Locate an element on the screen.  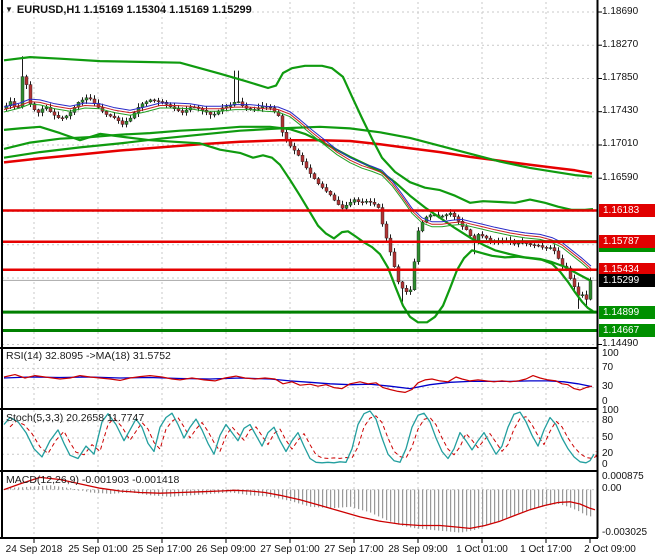
time-axis-label: 2 Oct 09:00 is located at coordinates (610, 549).